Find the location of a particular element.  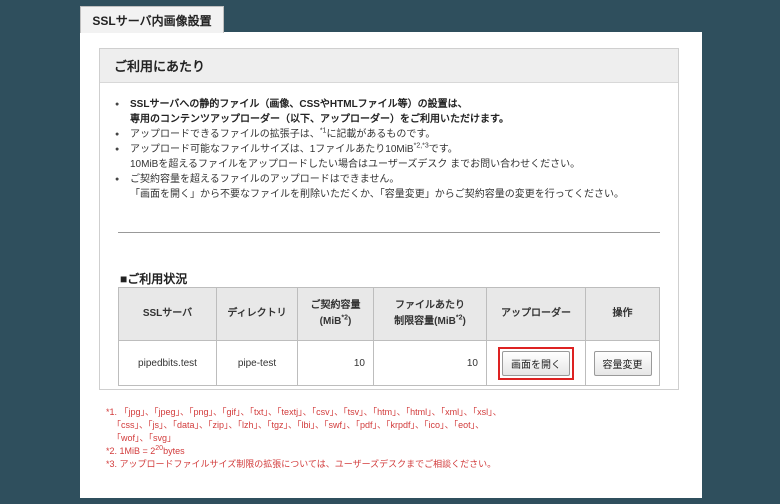

col-file-limit: ファイルあたり 制限容量(MiB*2) is located at coordinates (430, 314).